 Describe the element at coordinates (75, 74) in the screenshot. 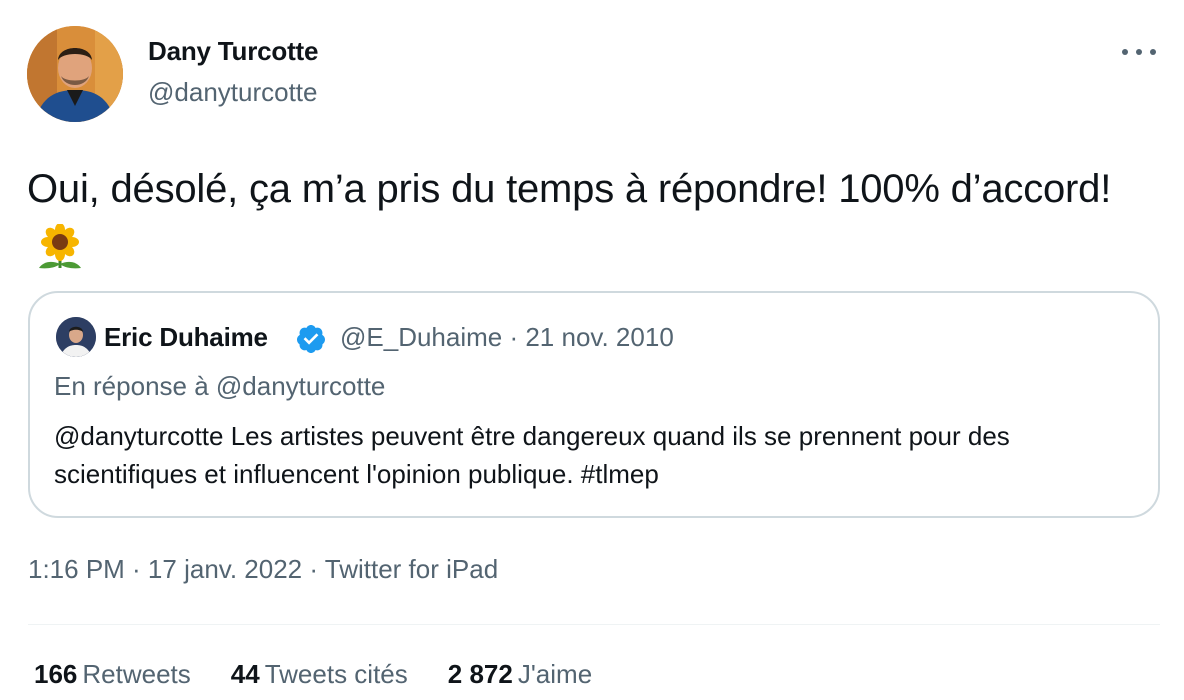

I see `avatar` at that location.